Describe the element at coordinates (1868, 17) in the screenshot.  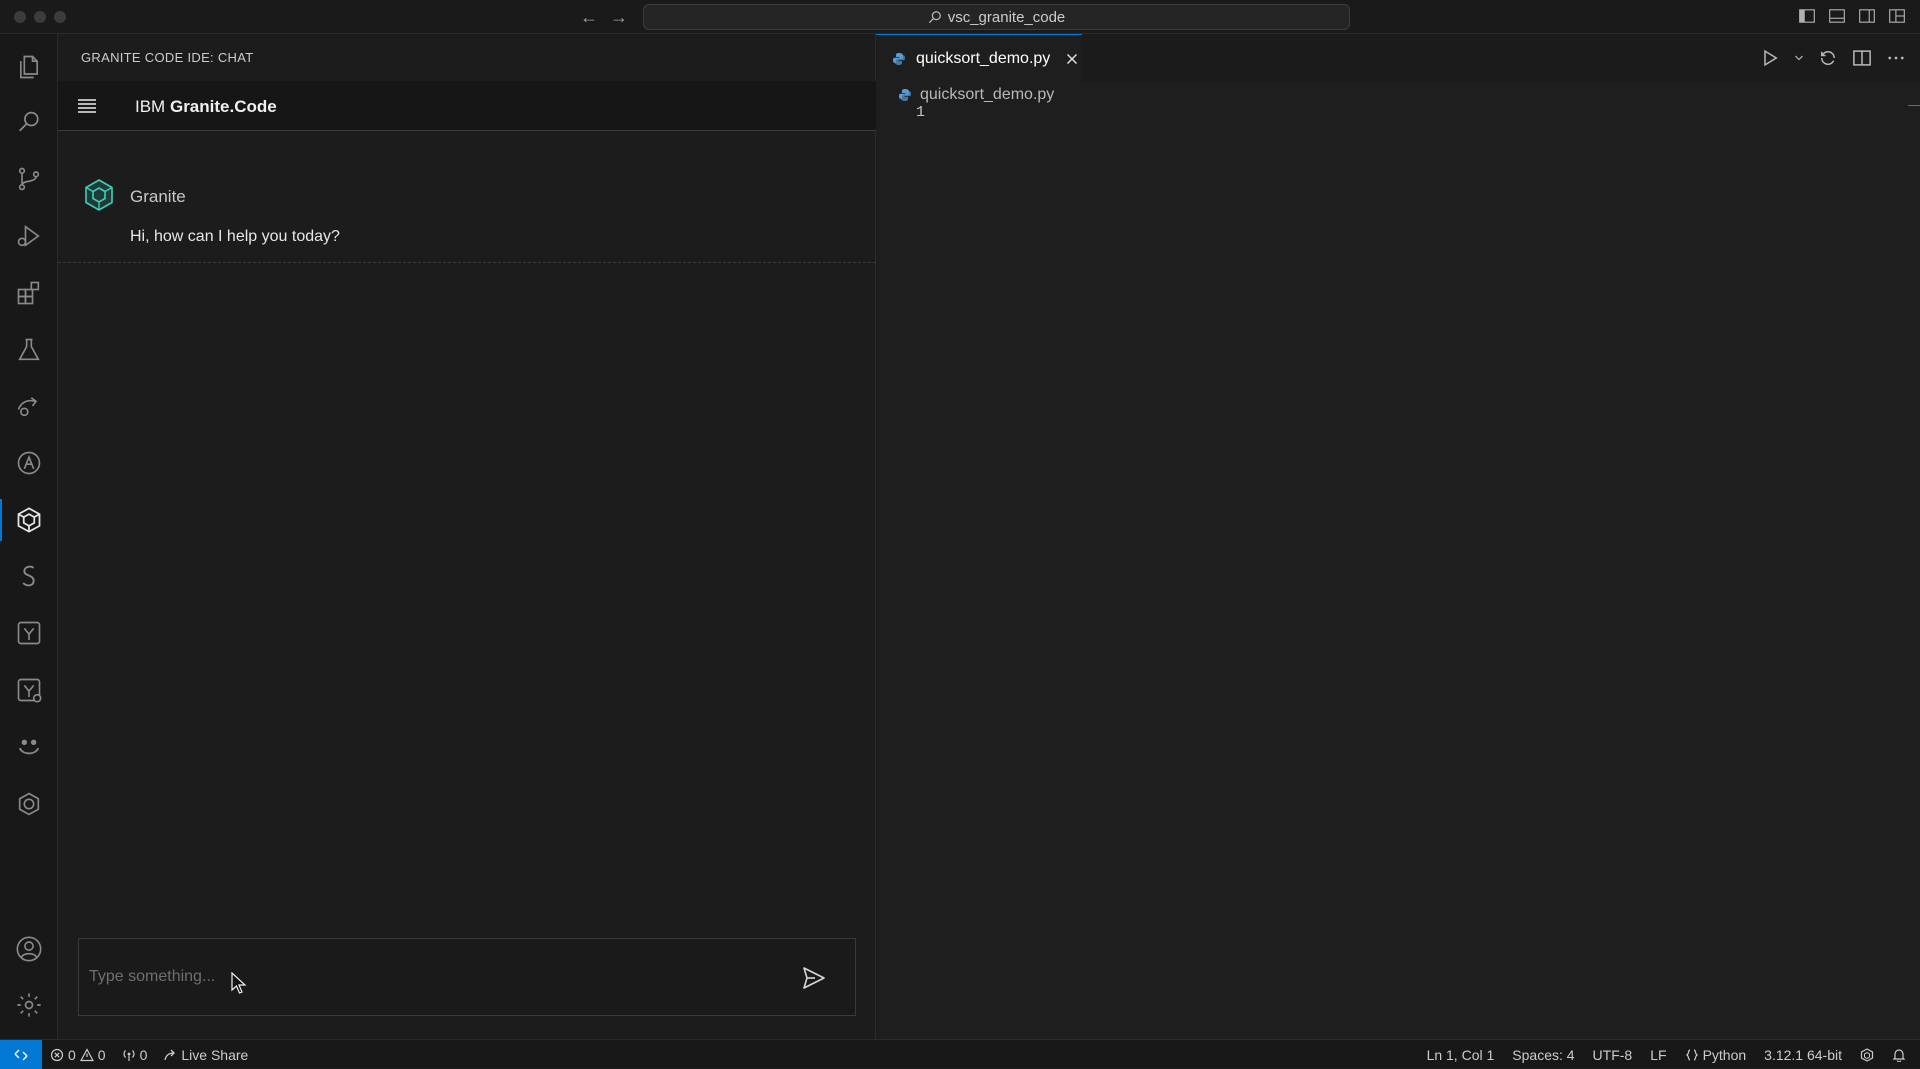
I see `toggle-secondary-sidebar-icon` at that location.